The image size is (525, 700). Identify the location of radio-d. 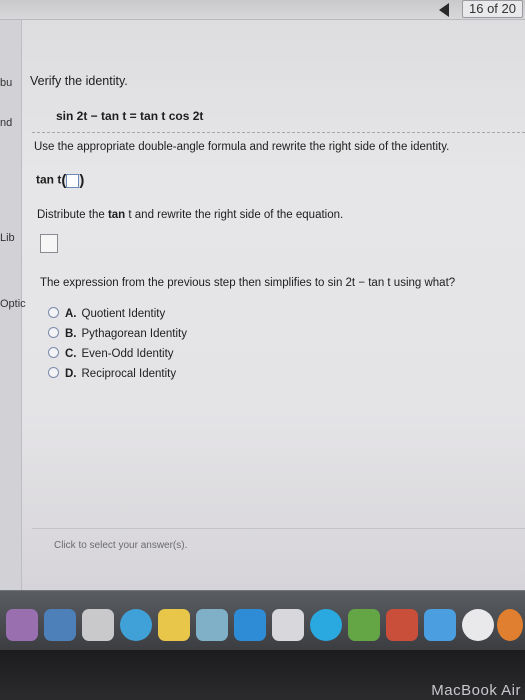
(53, 372).